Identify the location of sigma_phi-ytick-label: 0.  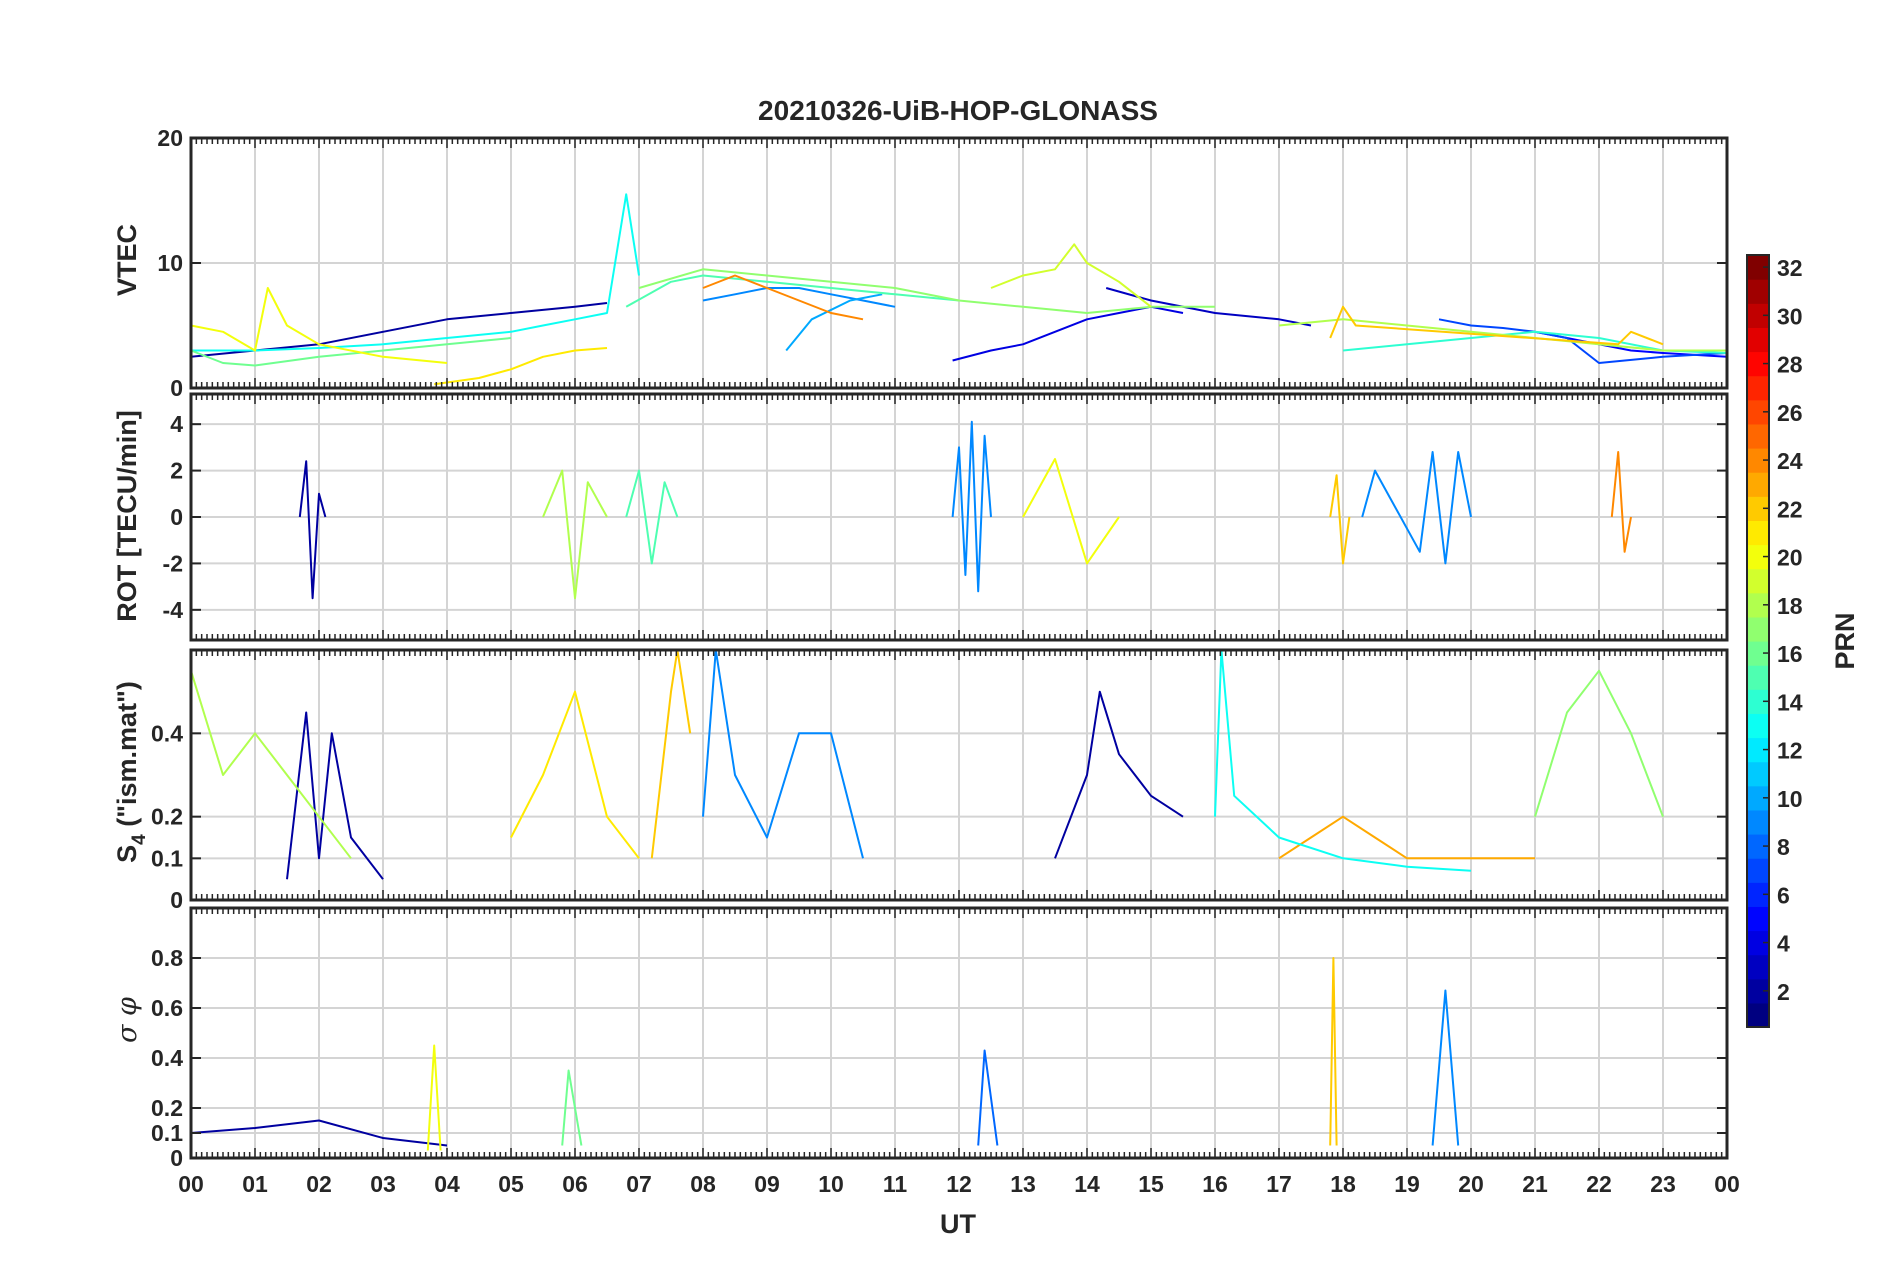
(176, 1158).